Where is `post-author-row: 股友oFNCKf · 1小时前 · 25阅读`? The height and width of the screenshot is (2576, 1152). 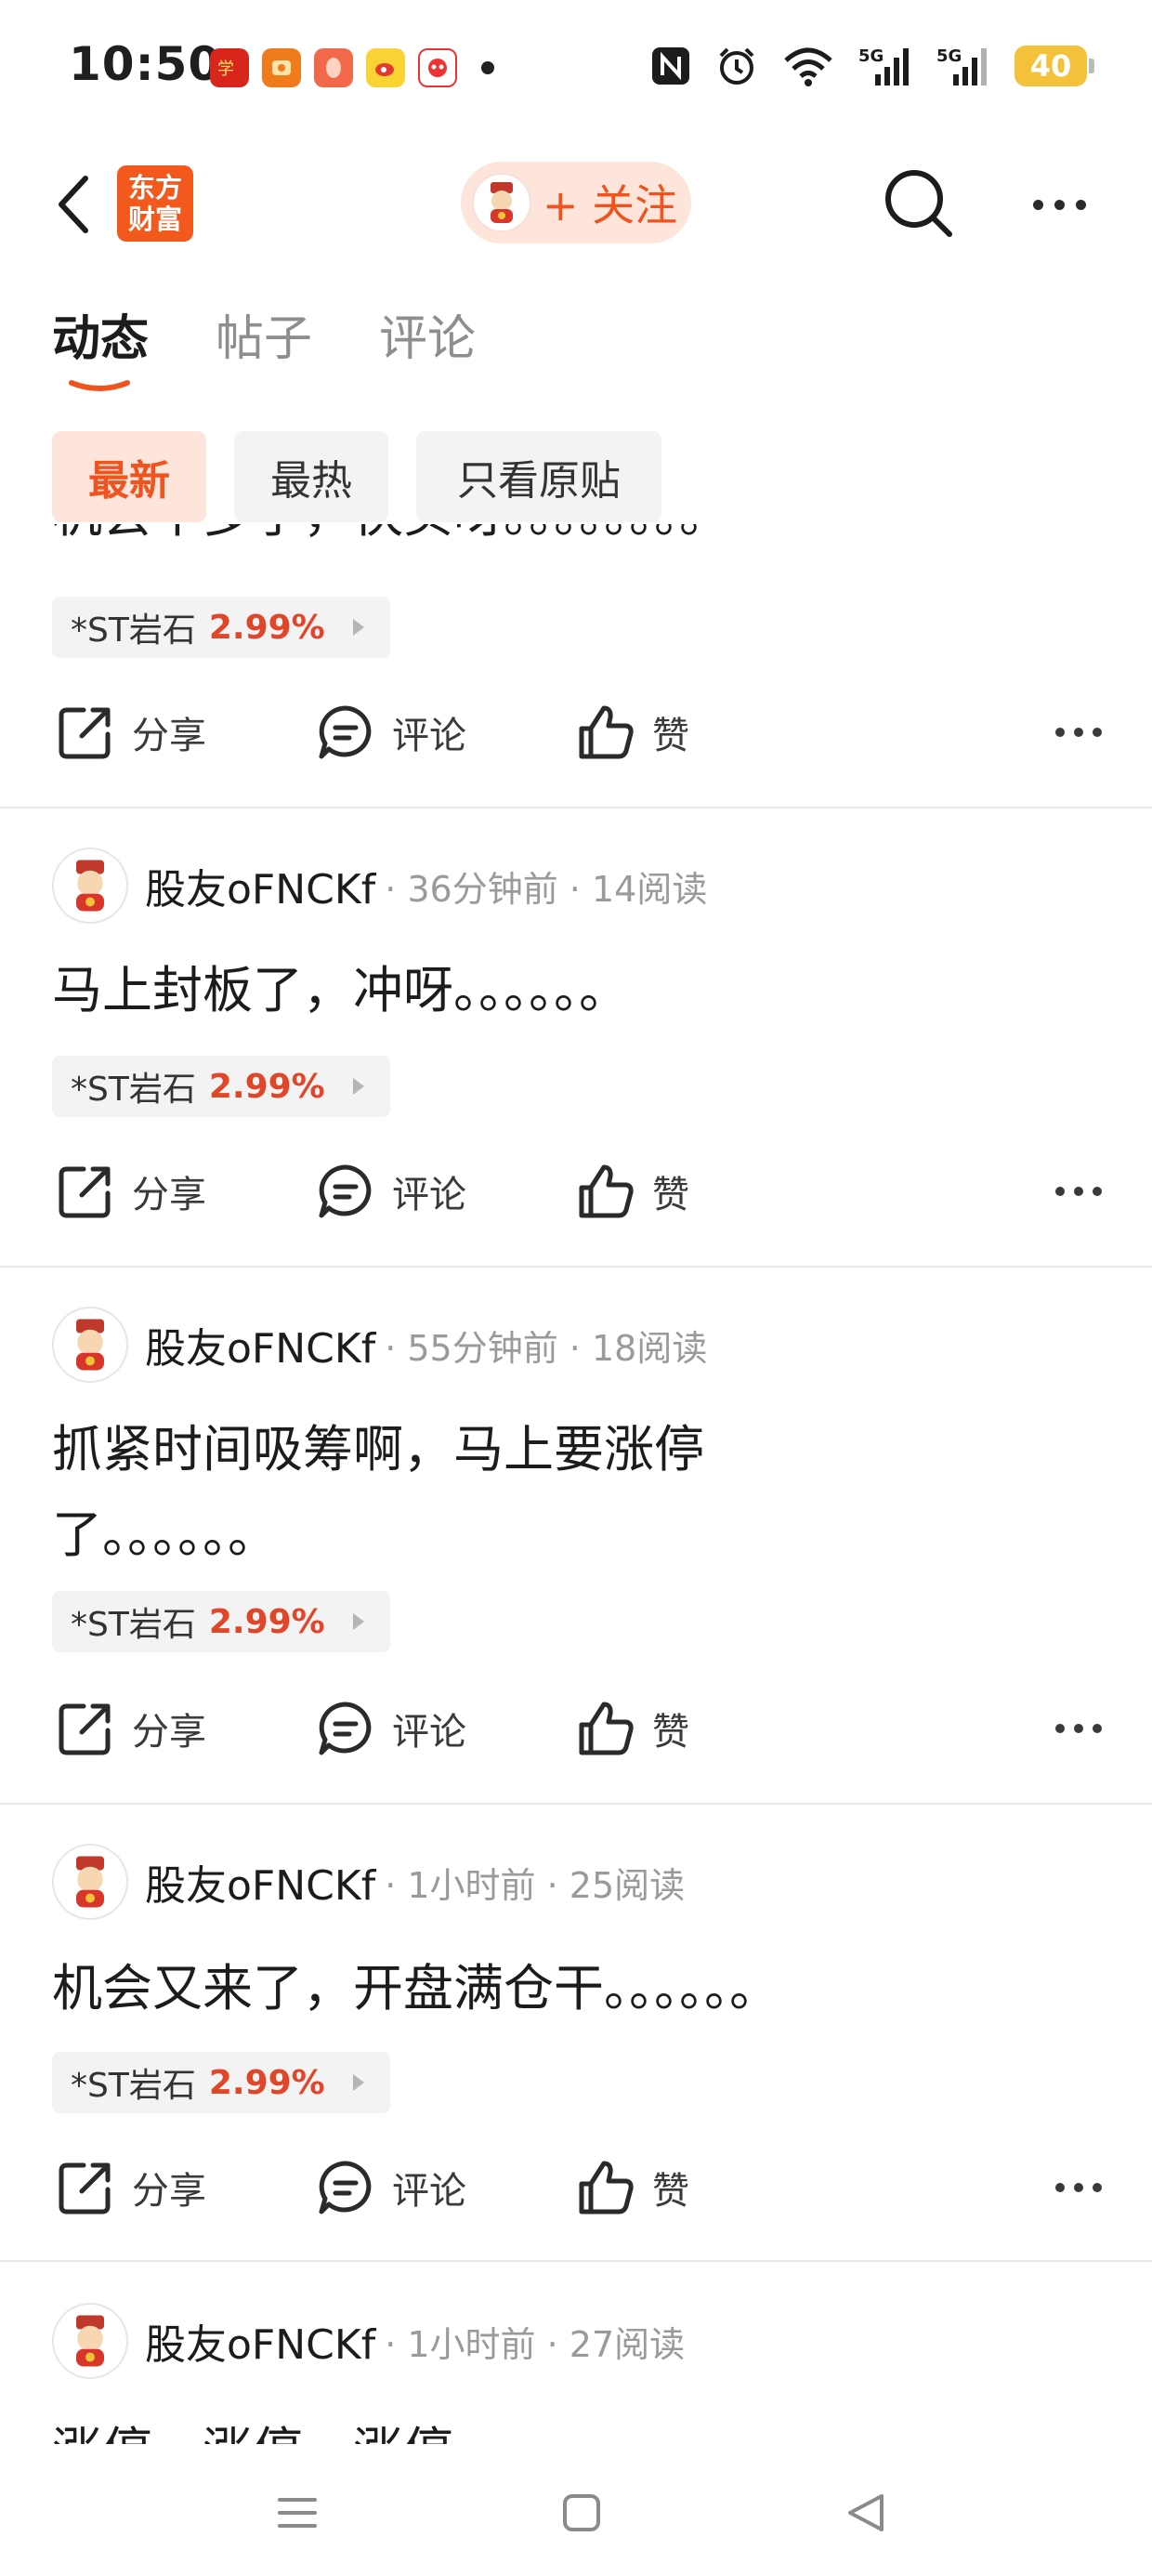 post-author-row: 股友oFNCKf · 1小时前 · 25阅读 is located at coordinates (368, 1882).